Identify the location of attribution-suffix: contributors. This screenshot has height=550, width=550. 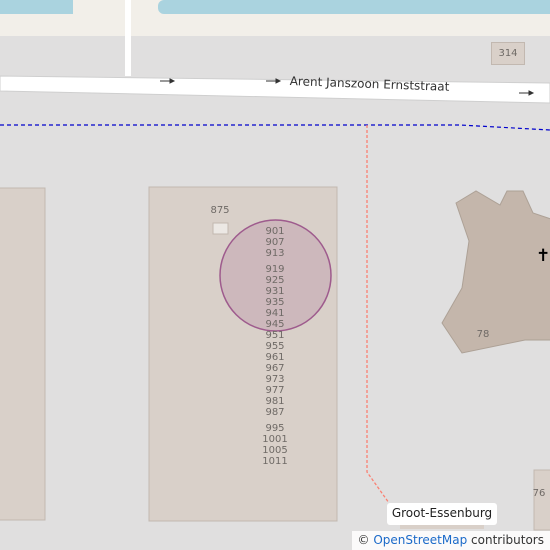
(505, 540).